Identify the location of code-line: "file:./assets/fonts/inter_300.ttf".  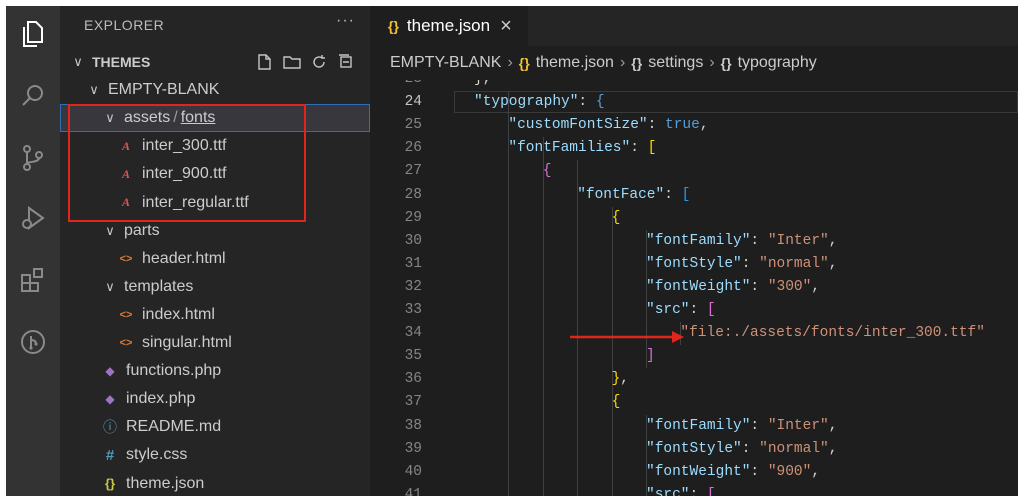
(832, 333).